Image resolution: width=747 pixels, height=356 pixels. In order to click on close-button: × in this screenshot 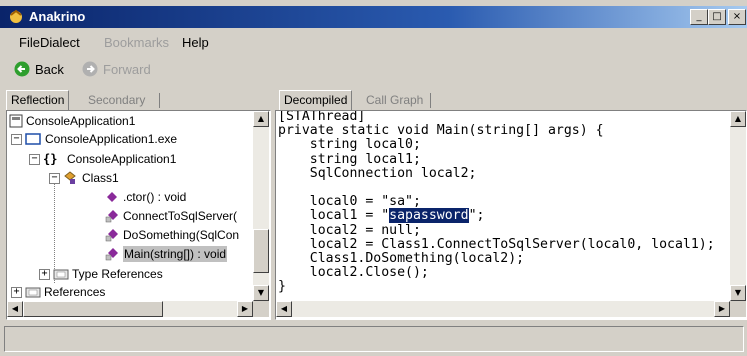, I will do `click(737, 17)`.